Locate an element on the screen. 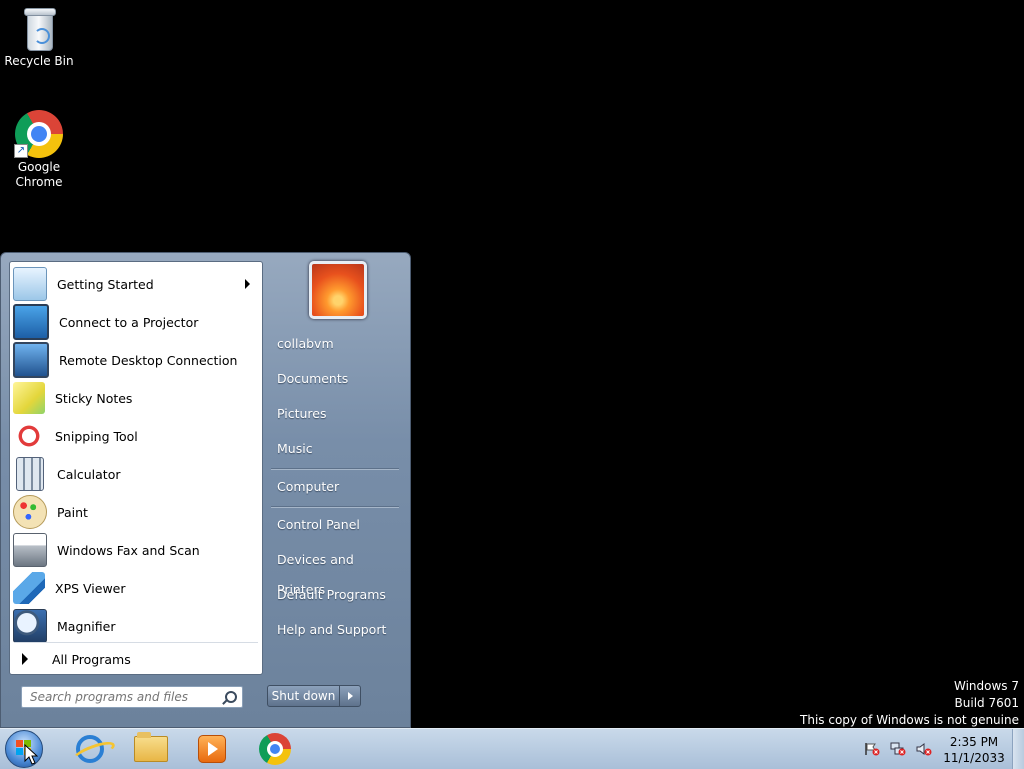 This screenshot has height=769, width=1024. start-link-user: collabvm is located at coordinates (335, 344).